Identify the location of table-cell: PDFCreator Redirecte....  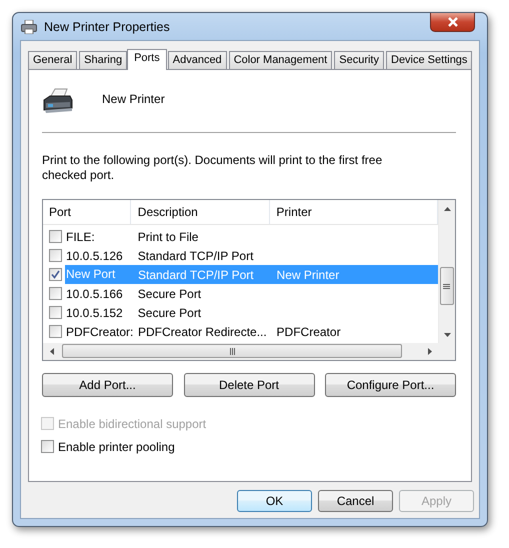
(202, 331).